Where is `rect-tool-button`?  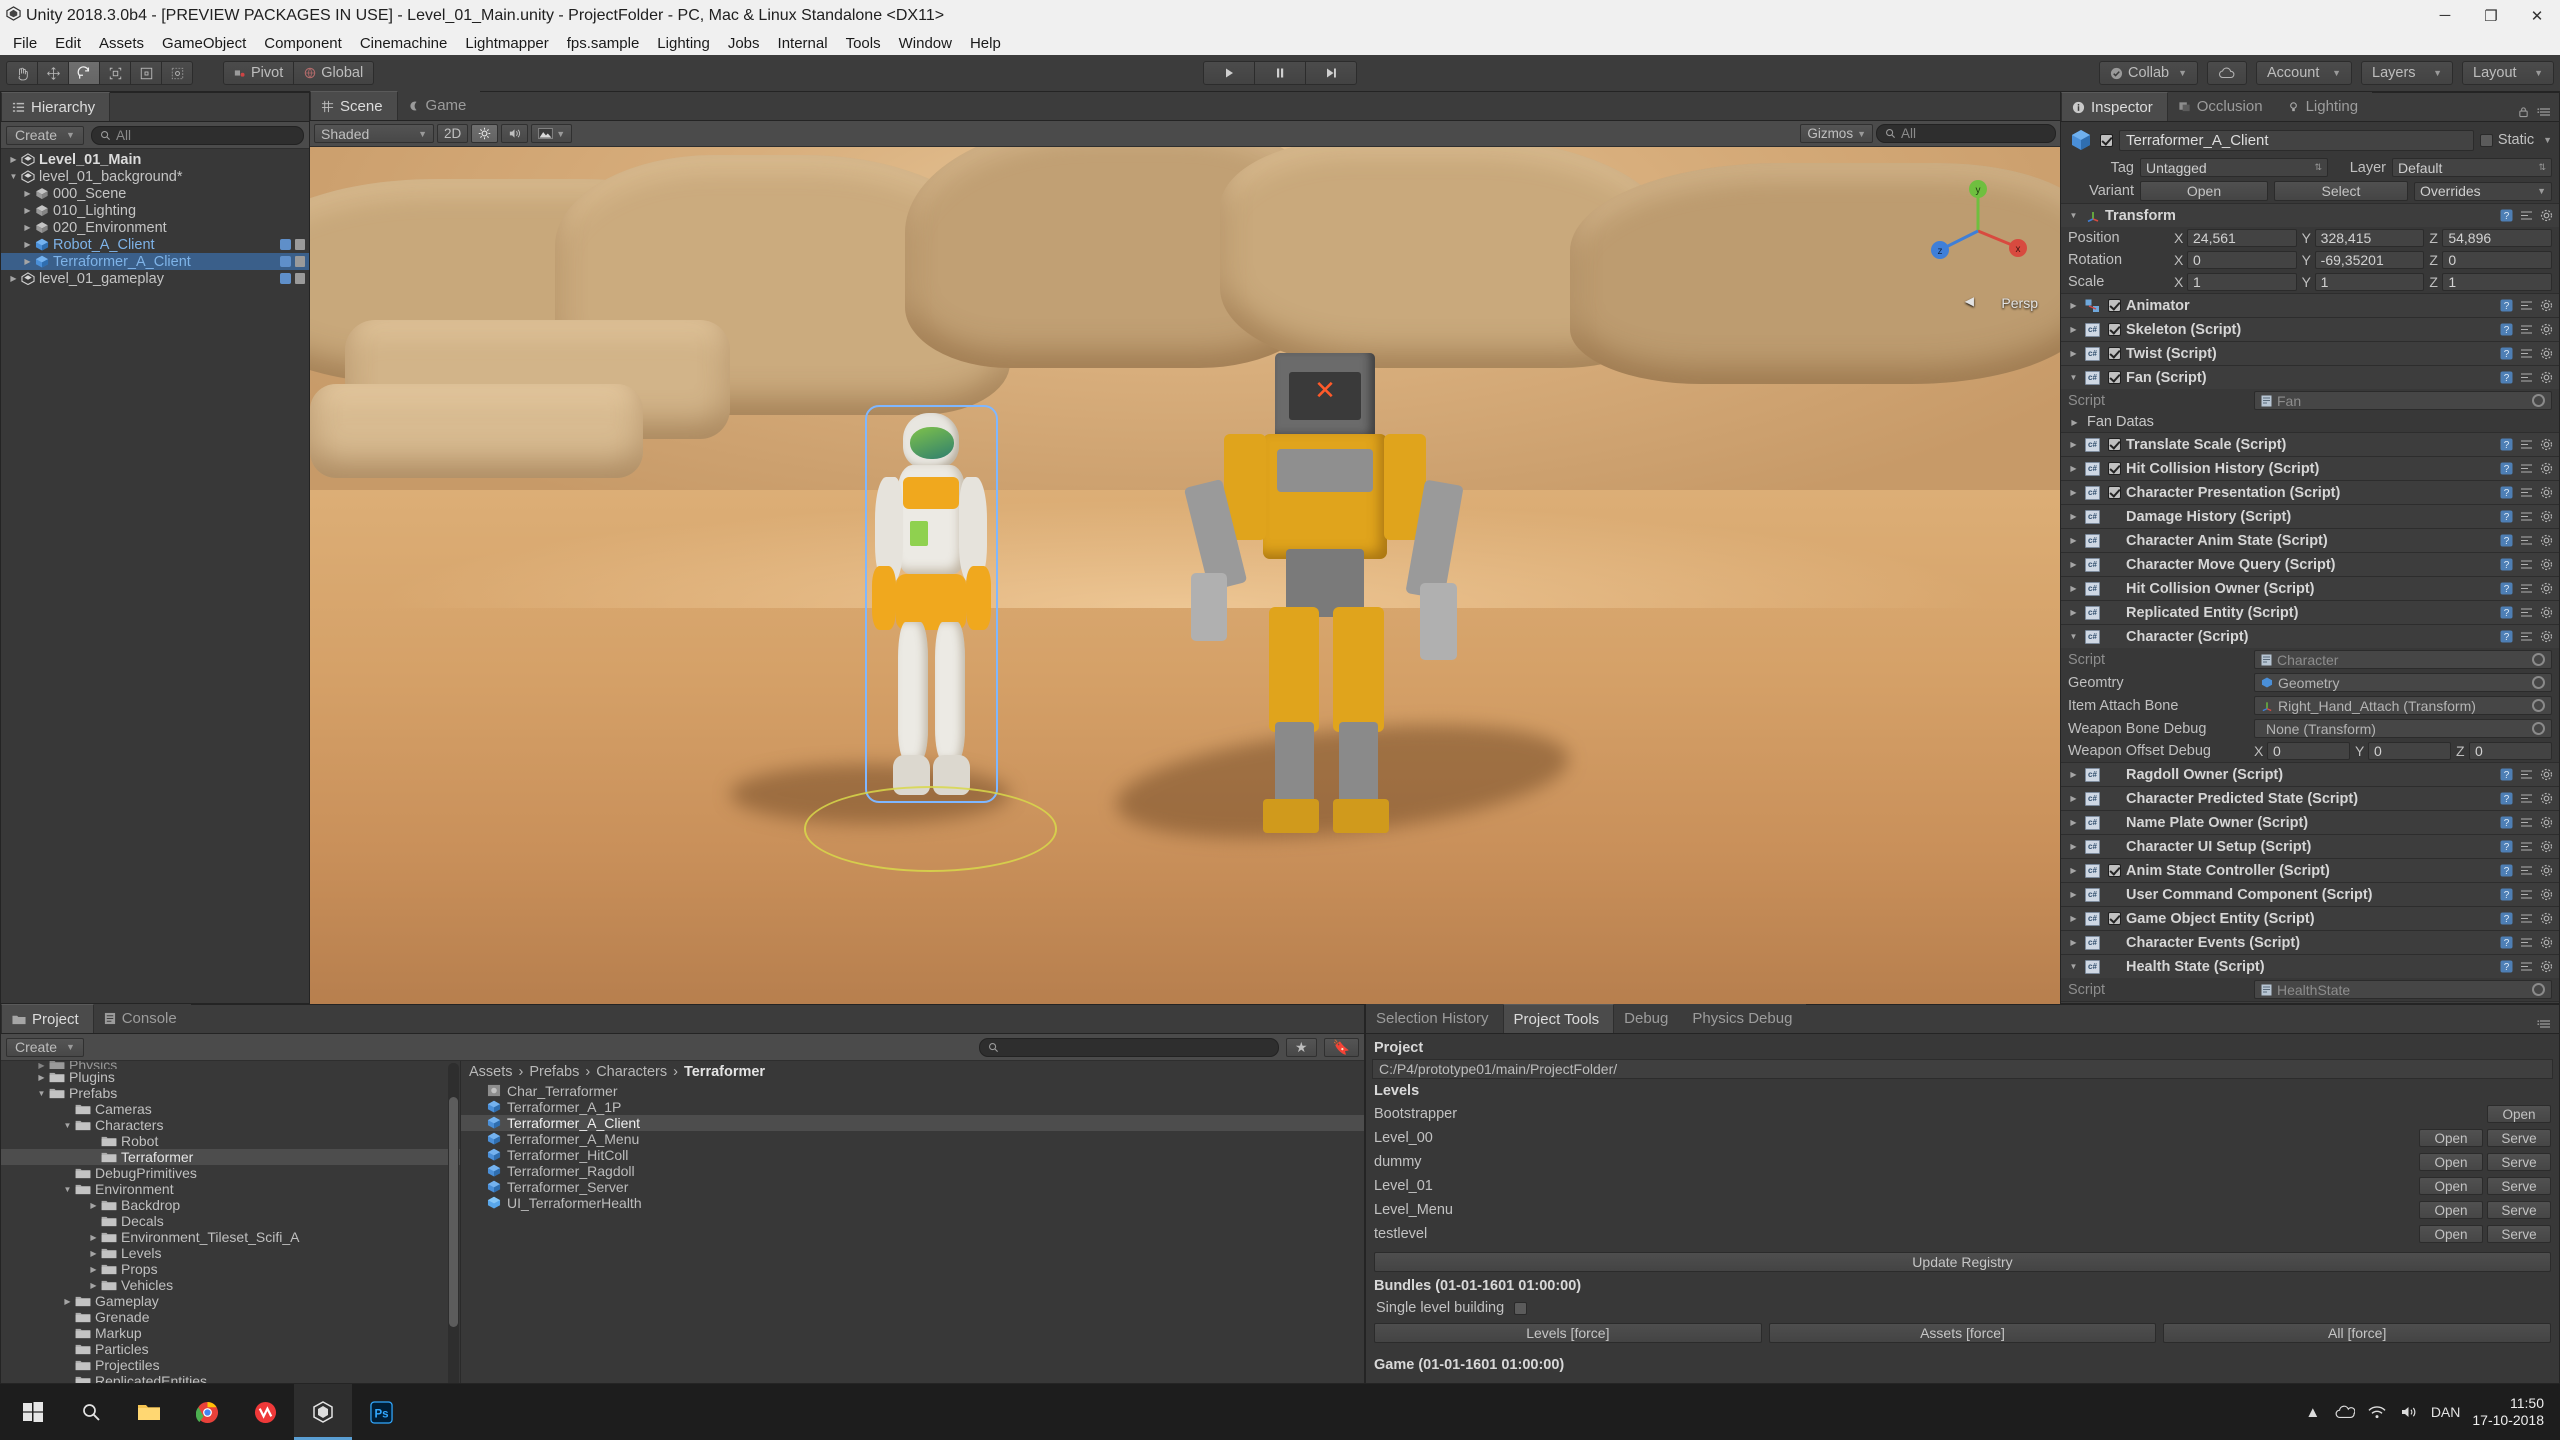 rect-tool-button is located at coordinates (146, 73).